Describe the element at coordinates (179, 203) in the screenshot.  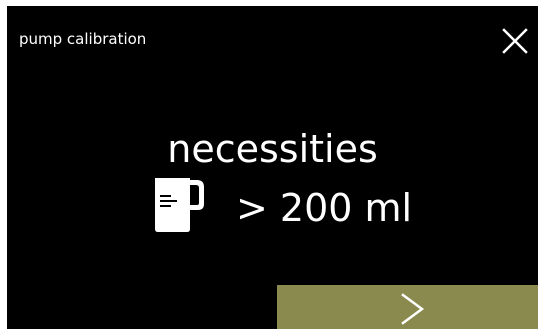
I see `measuring-jug-icon` at that location.